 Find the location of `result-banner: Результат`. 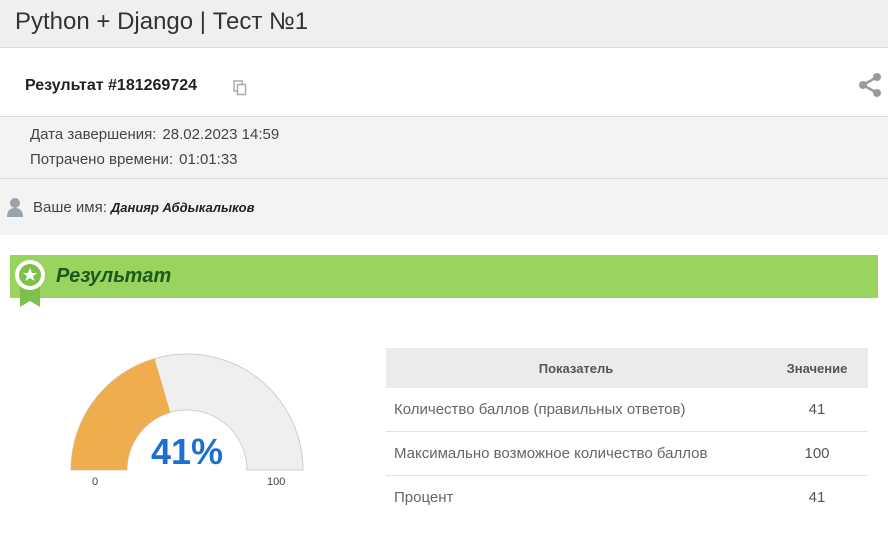

result-banner: Результат is located at coordinates (444, 276).